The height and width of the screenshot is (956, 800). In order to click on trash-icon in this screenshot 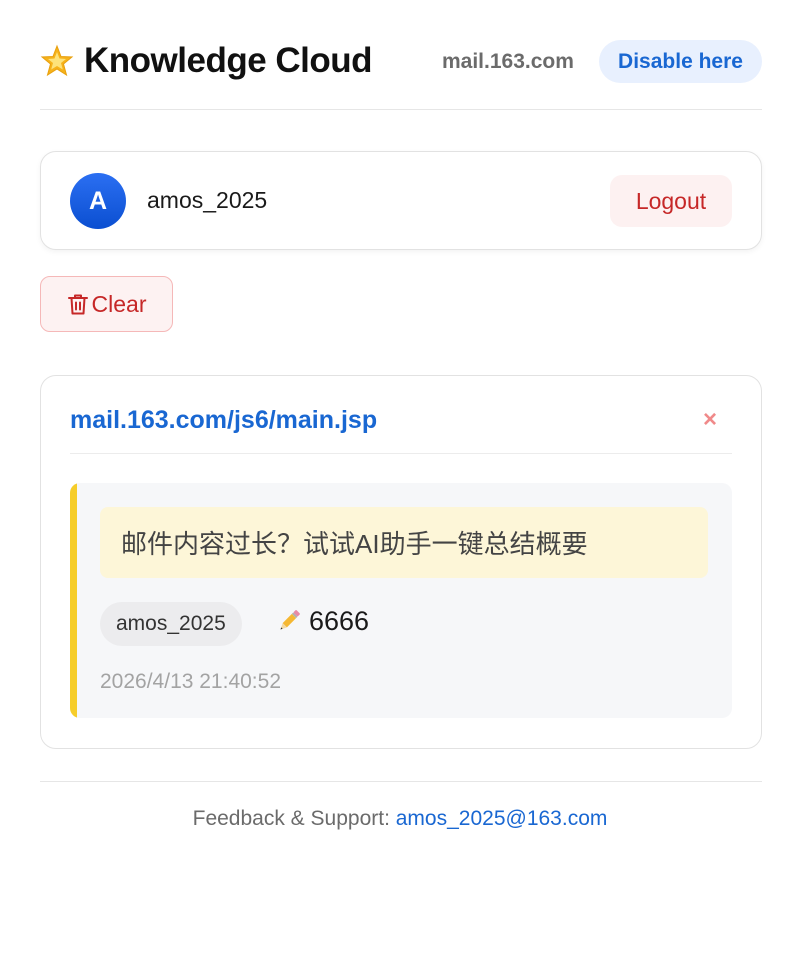, I will do `click(77, 304)`.